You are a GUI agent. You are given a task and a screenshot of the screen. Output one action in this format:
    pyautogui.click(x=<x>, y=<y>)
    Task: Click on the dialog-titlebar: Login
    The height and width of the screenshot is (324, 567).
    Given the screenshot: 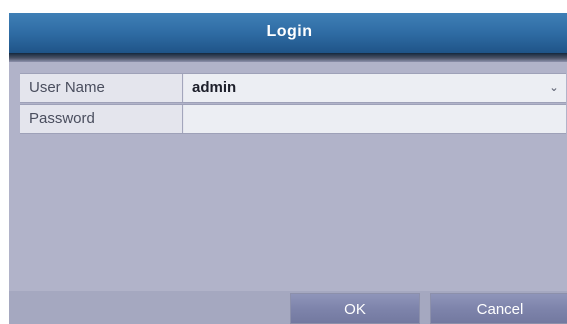 What is the action you would take?
    pyautogui.click(x=288, y=33)
    